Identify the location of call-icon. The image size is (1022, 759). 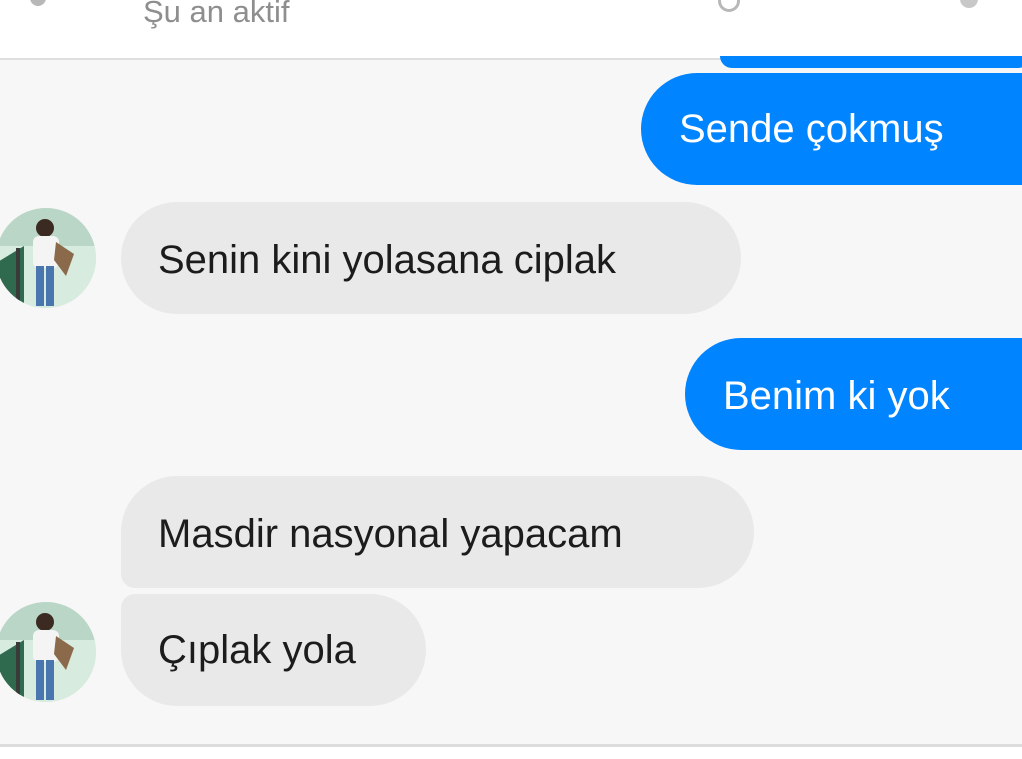
(729, 6).